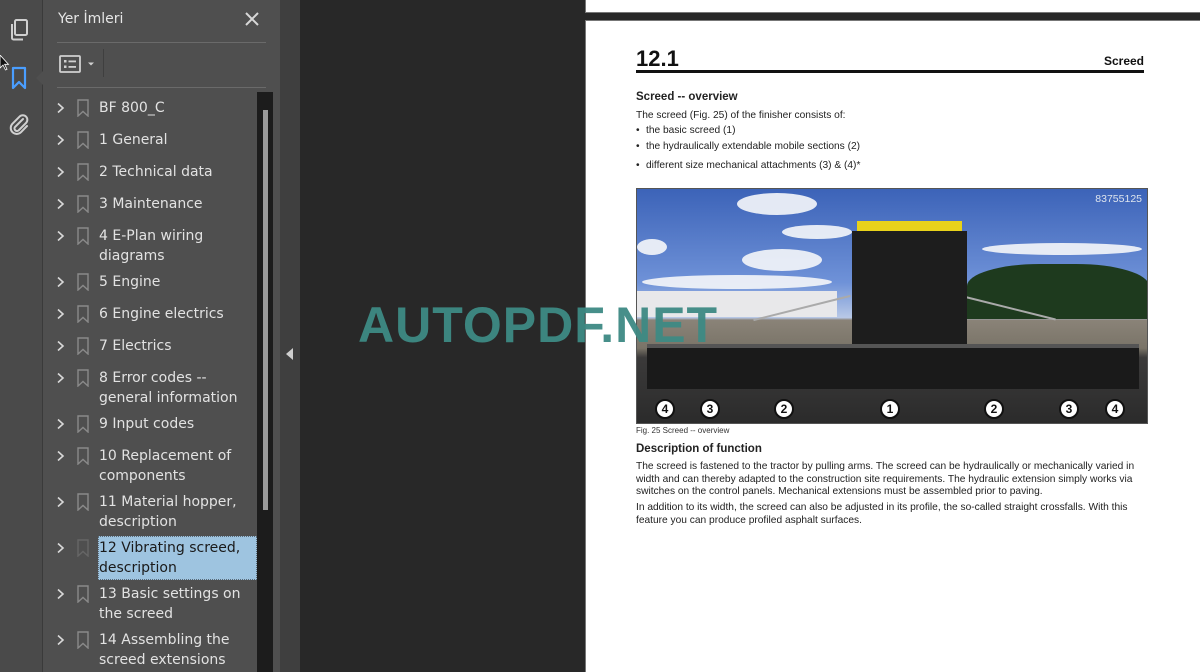  Describe the element at coordinates (19, 78) in the screenshot. I see `bookmarks-icon` at that location.